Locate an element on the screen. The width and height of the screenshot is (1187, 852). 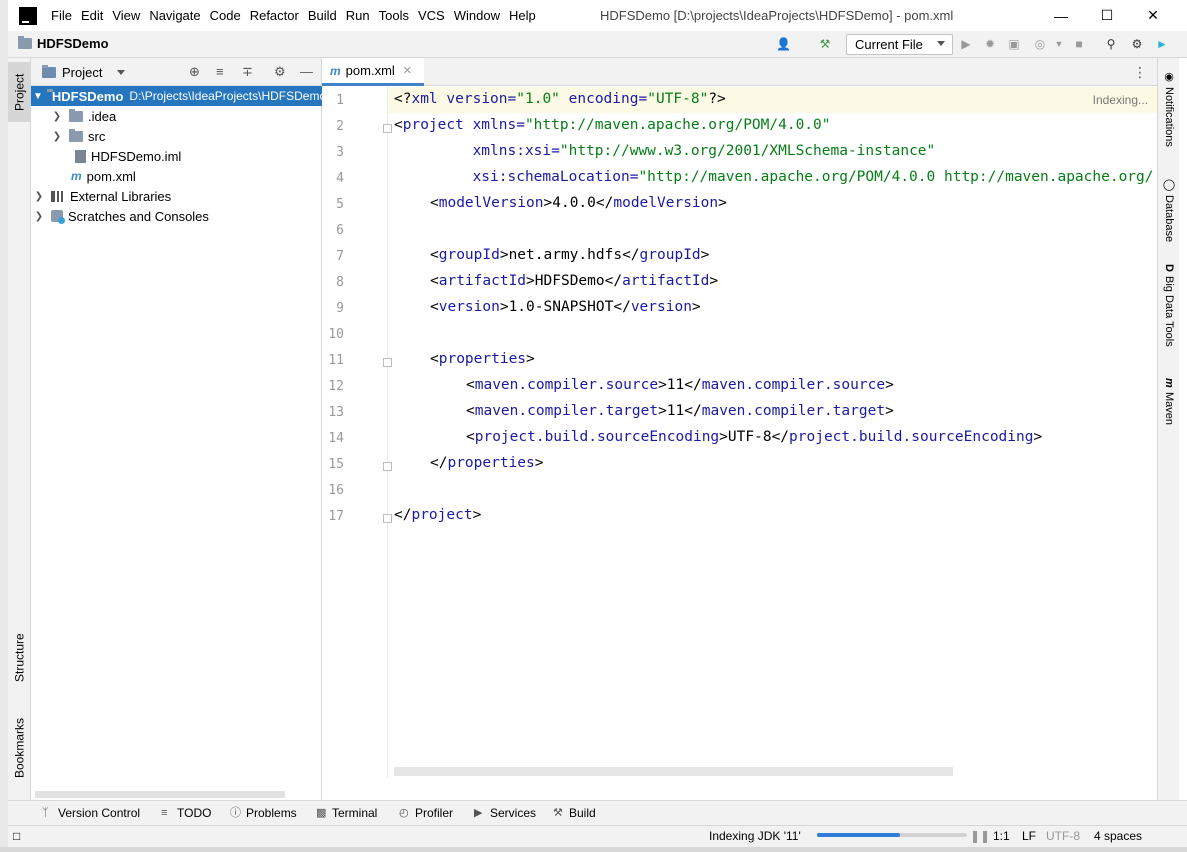
build-tab: ⚒ Build is located at coordinates (574, 813).